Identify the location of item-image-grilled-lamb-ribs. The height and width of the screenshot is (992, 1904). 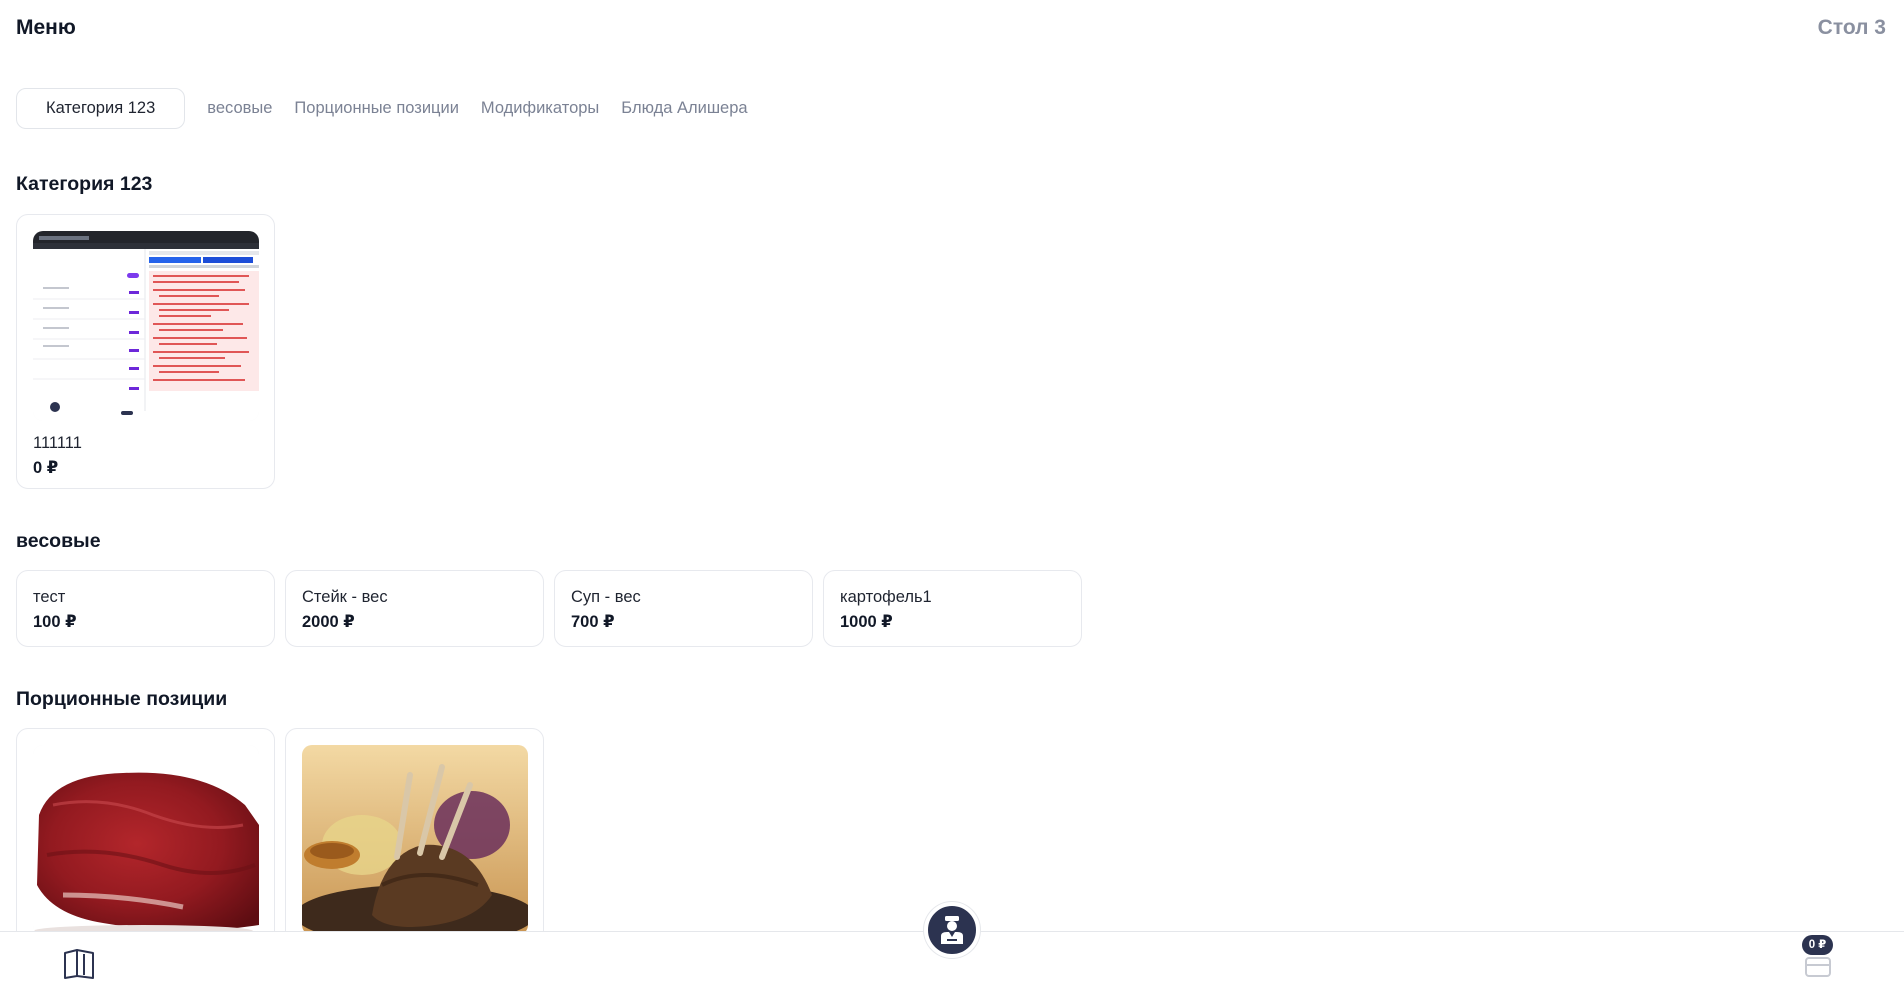
(415, 840).